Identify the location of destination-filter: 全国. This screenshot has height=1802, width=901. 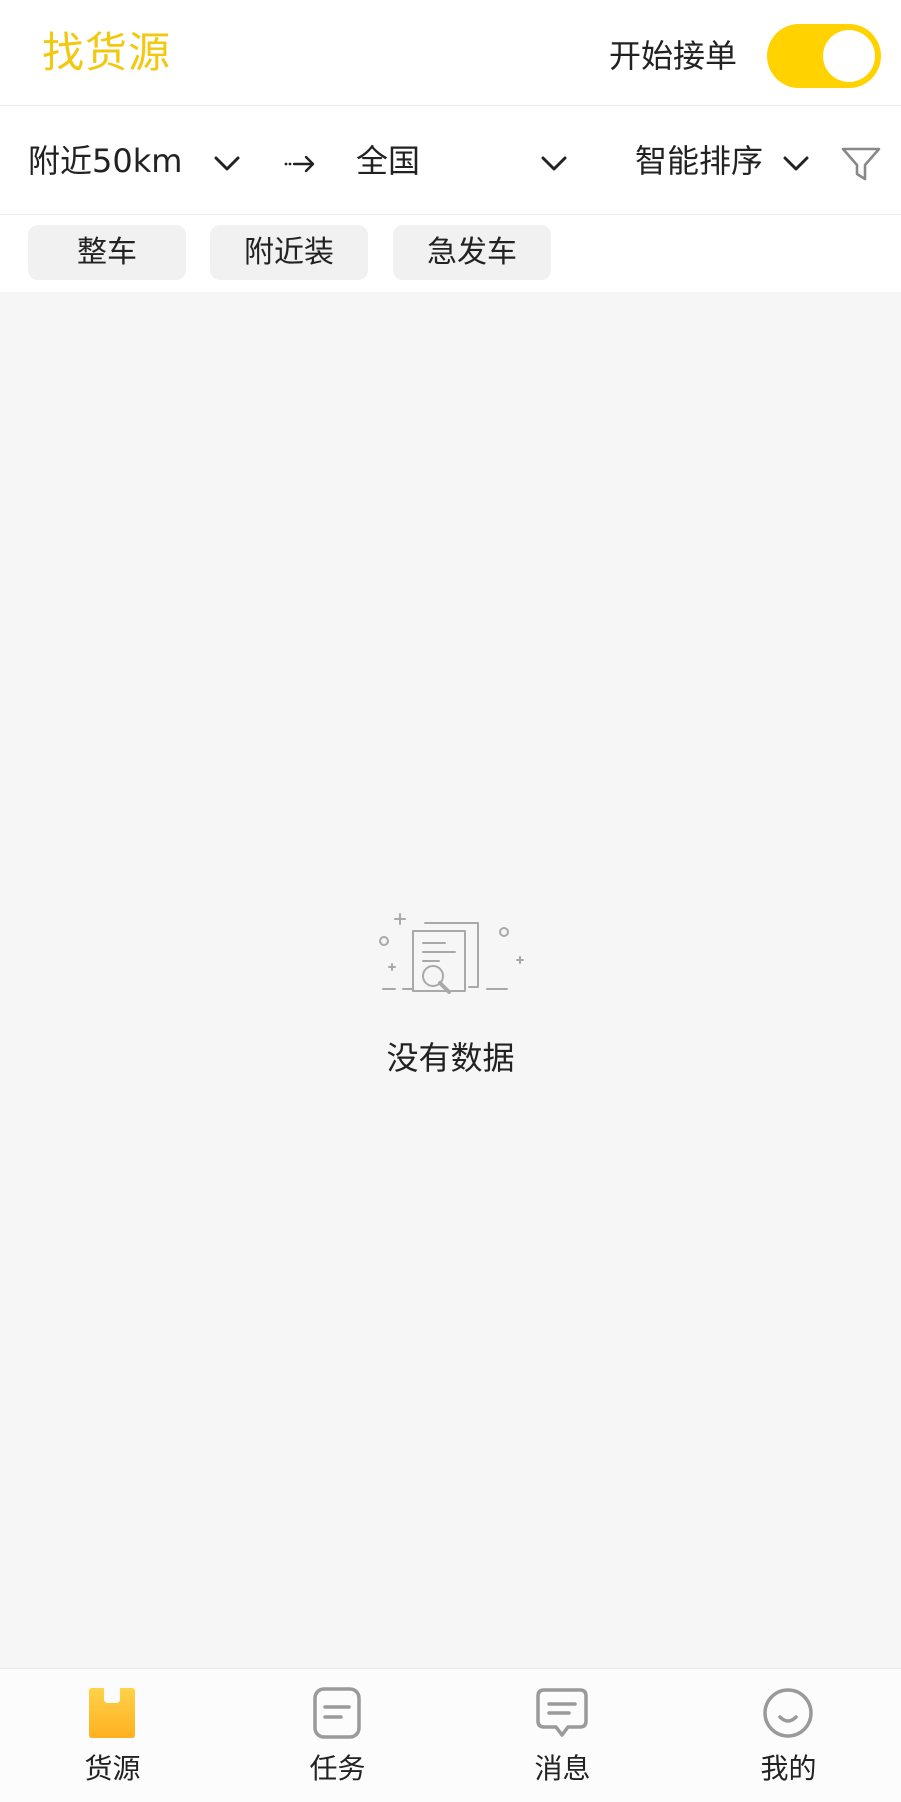
(388, 161).